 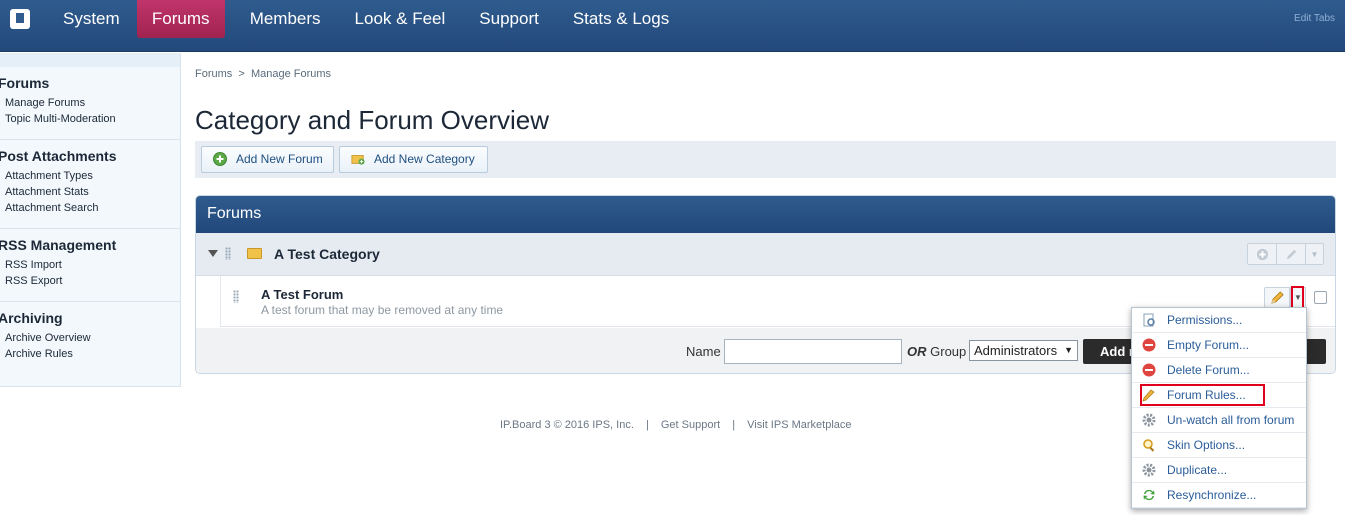 I want to click on tab-members: Members, so click(x=285, y=19).